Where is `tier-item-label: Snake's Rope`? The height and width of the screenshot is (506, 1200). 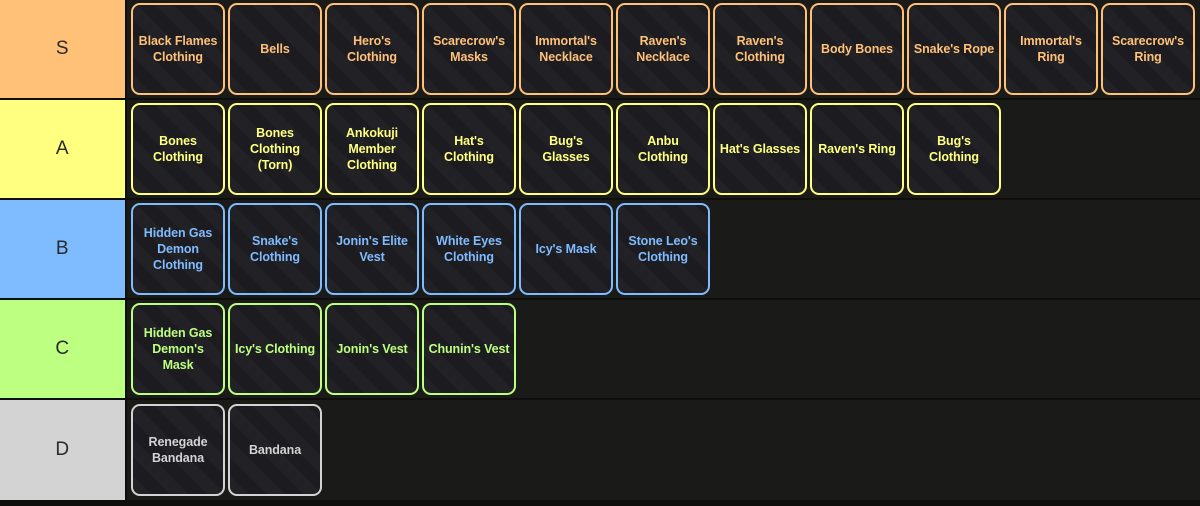
tier-item-label: Snake's Rope is located at coordinates (954, 49).